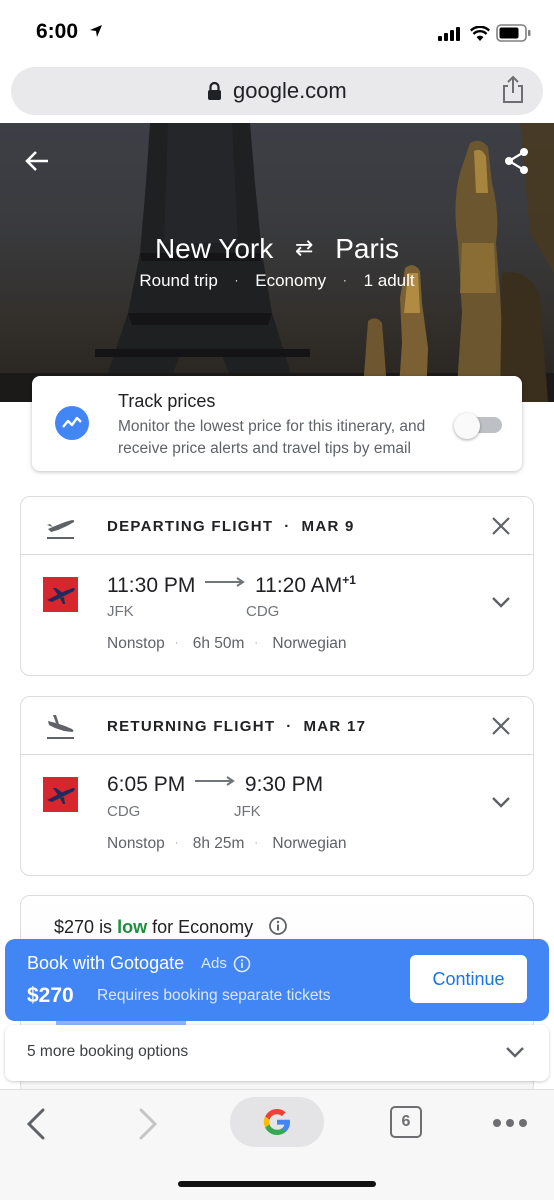 The image size is (554, 1200). I want to click on back-arrow-icon, so click(37, 161).